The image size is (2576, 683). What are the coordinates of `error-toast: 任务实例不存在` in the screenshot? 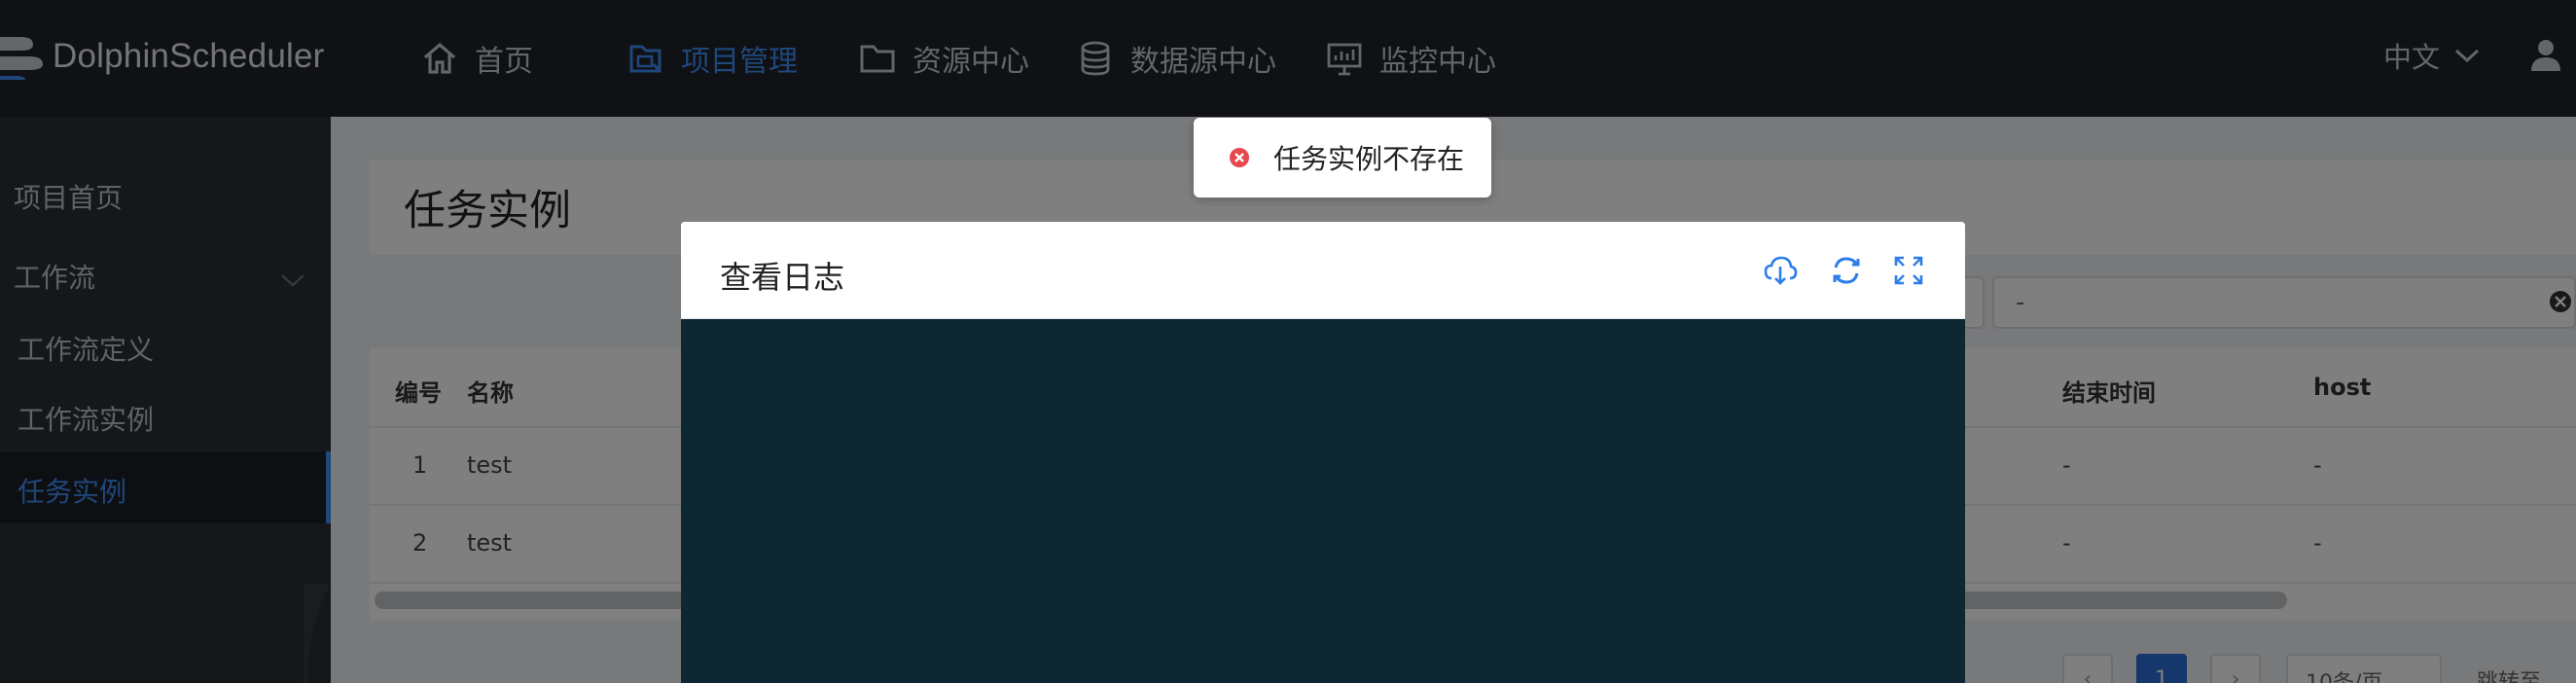 It's located at (1342, 158).